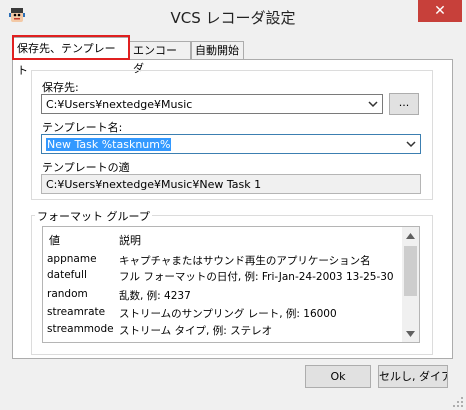 The height and width of the screenshot is (410, 466). I want to click on list-item-value: datefull, so click(67, 275).